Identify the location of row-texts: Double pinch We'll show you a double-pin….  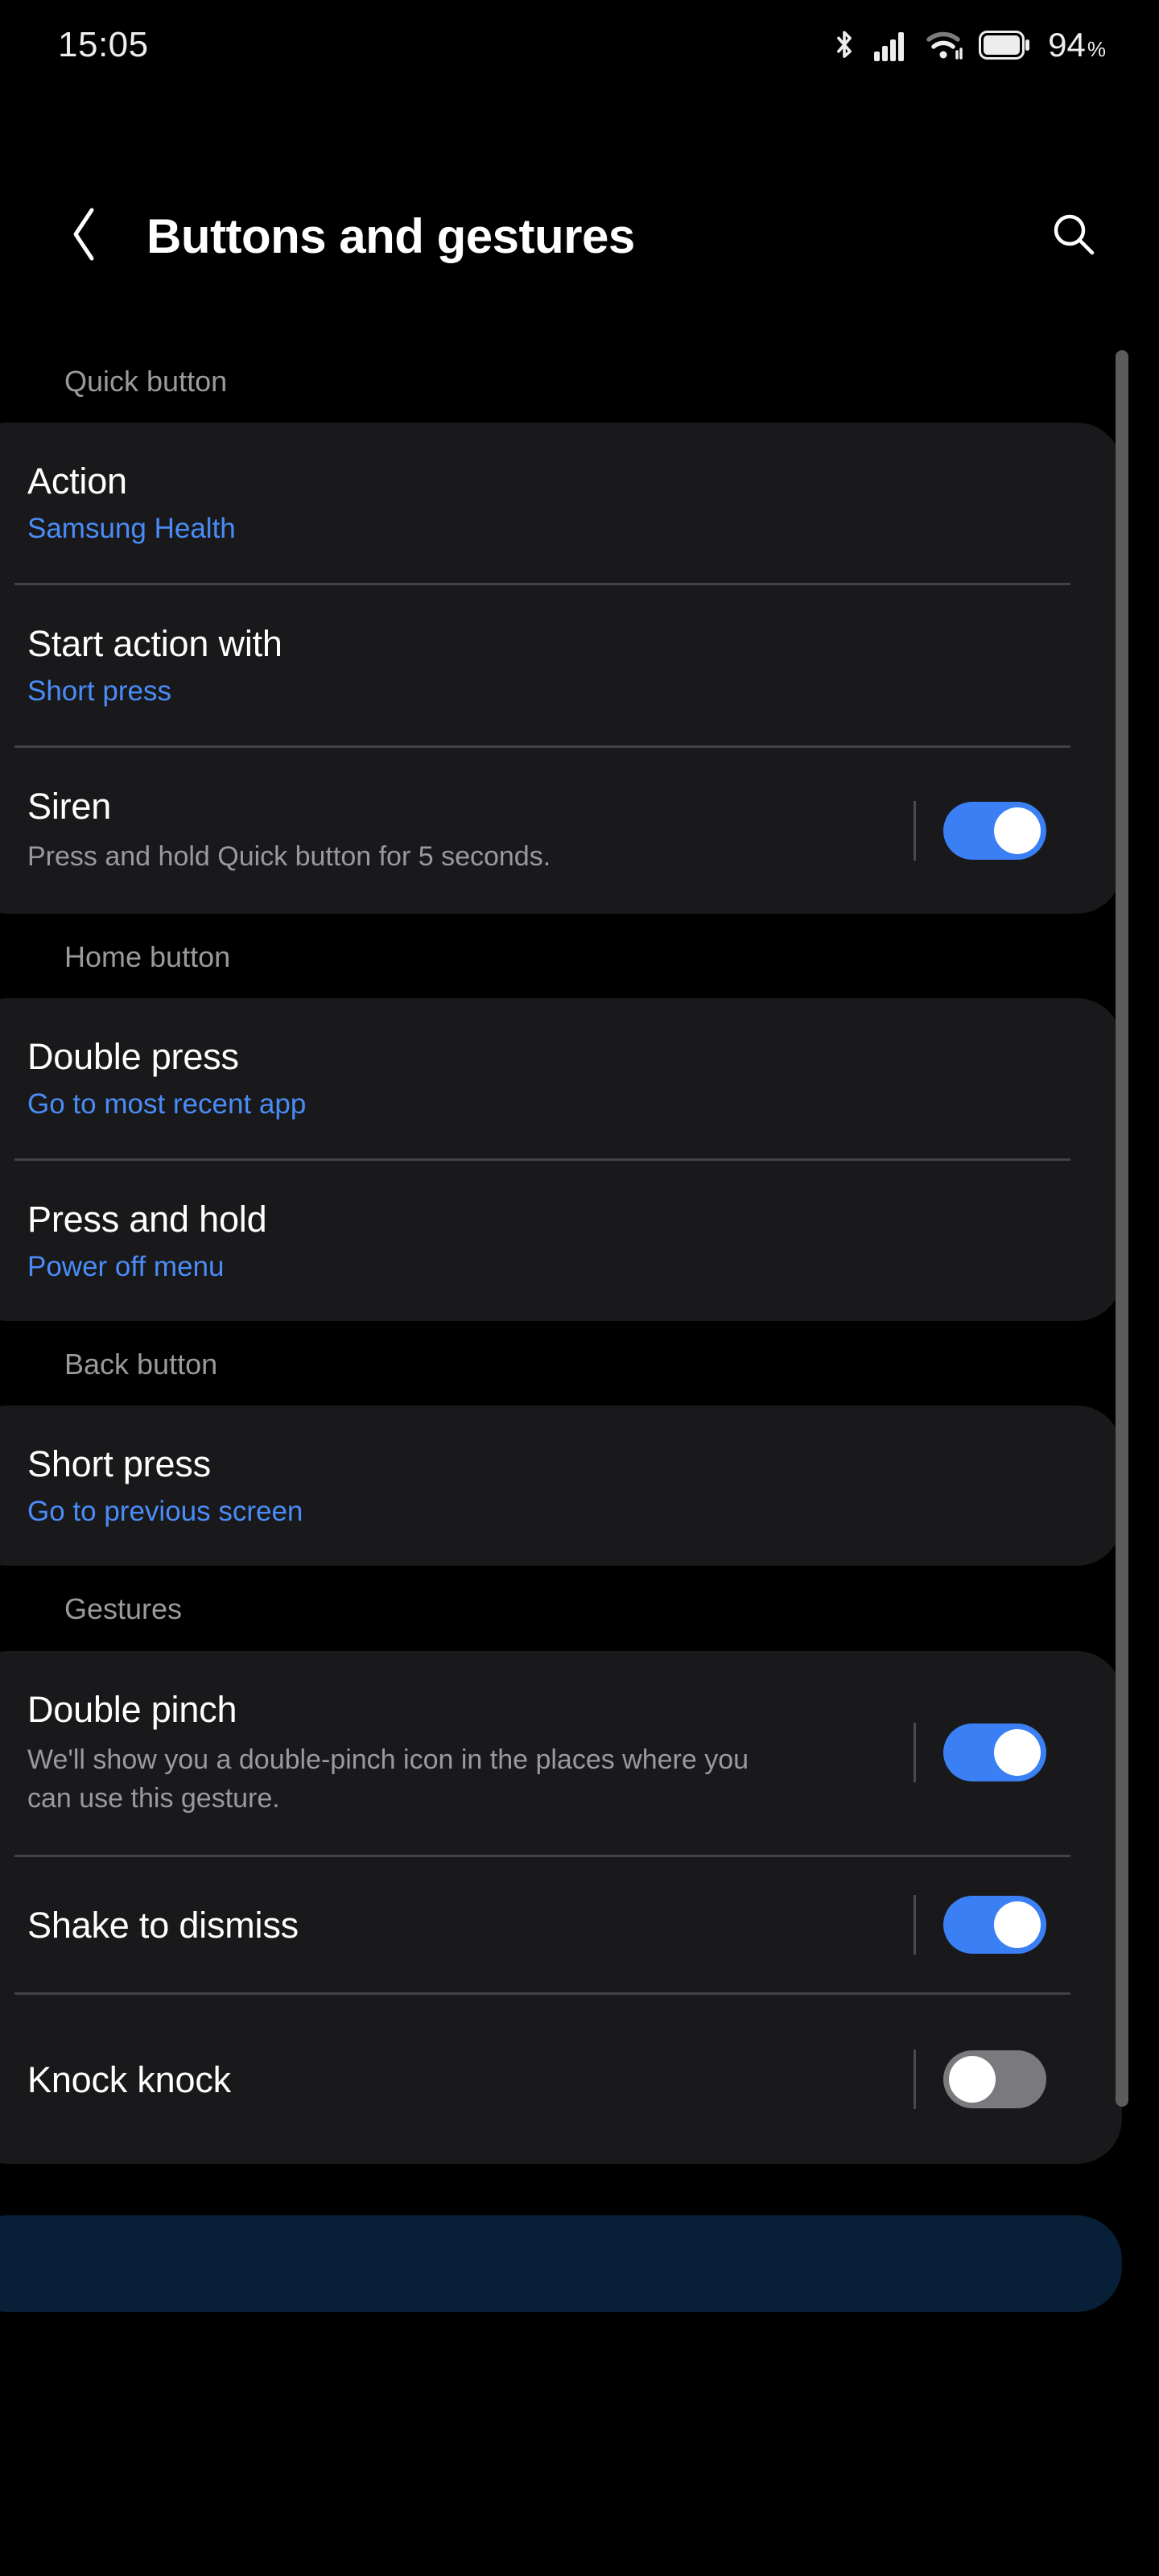
(460, 1753).